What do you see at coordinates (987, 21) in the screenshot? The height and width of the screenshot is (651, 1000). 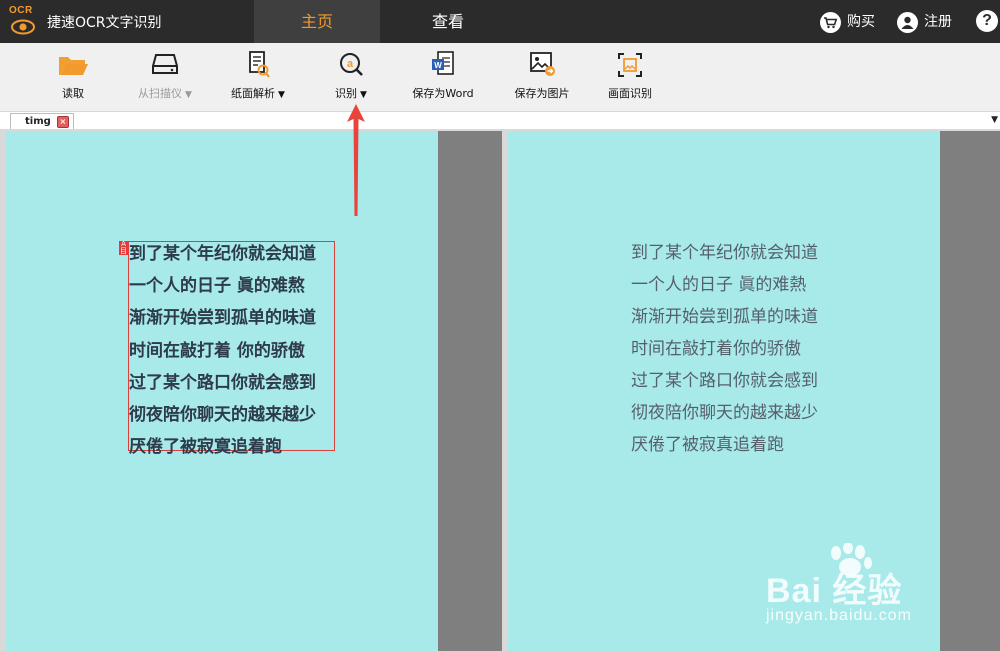 I see `help-icon: ?` at bounding box center [987, 21].